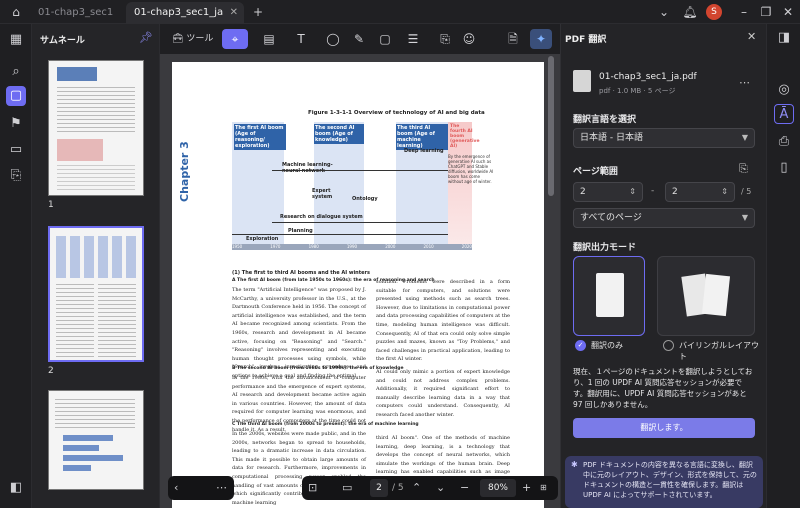 This screenshot has width=800, height=508. I want to click on toolbar: 🧰︎ ツール ⌖ ▤ T ◯ ✎ ▢ ☰ ⎘ ☺ 🗎︎ ✦, so click(360, 39).